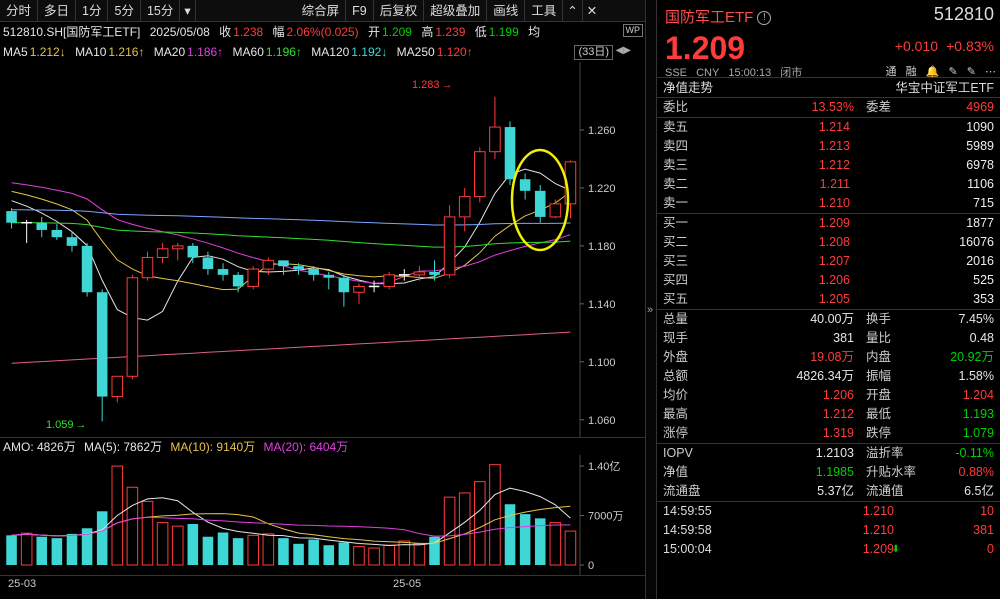  Describe the element at coordinates (124, 11) in the screenshot. I see `period-tab-5min: 5分` at that location.